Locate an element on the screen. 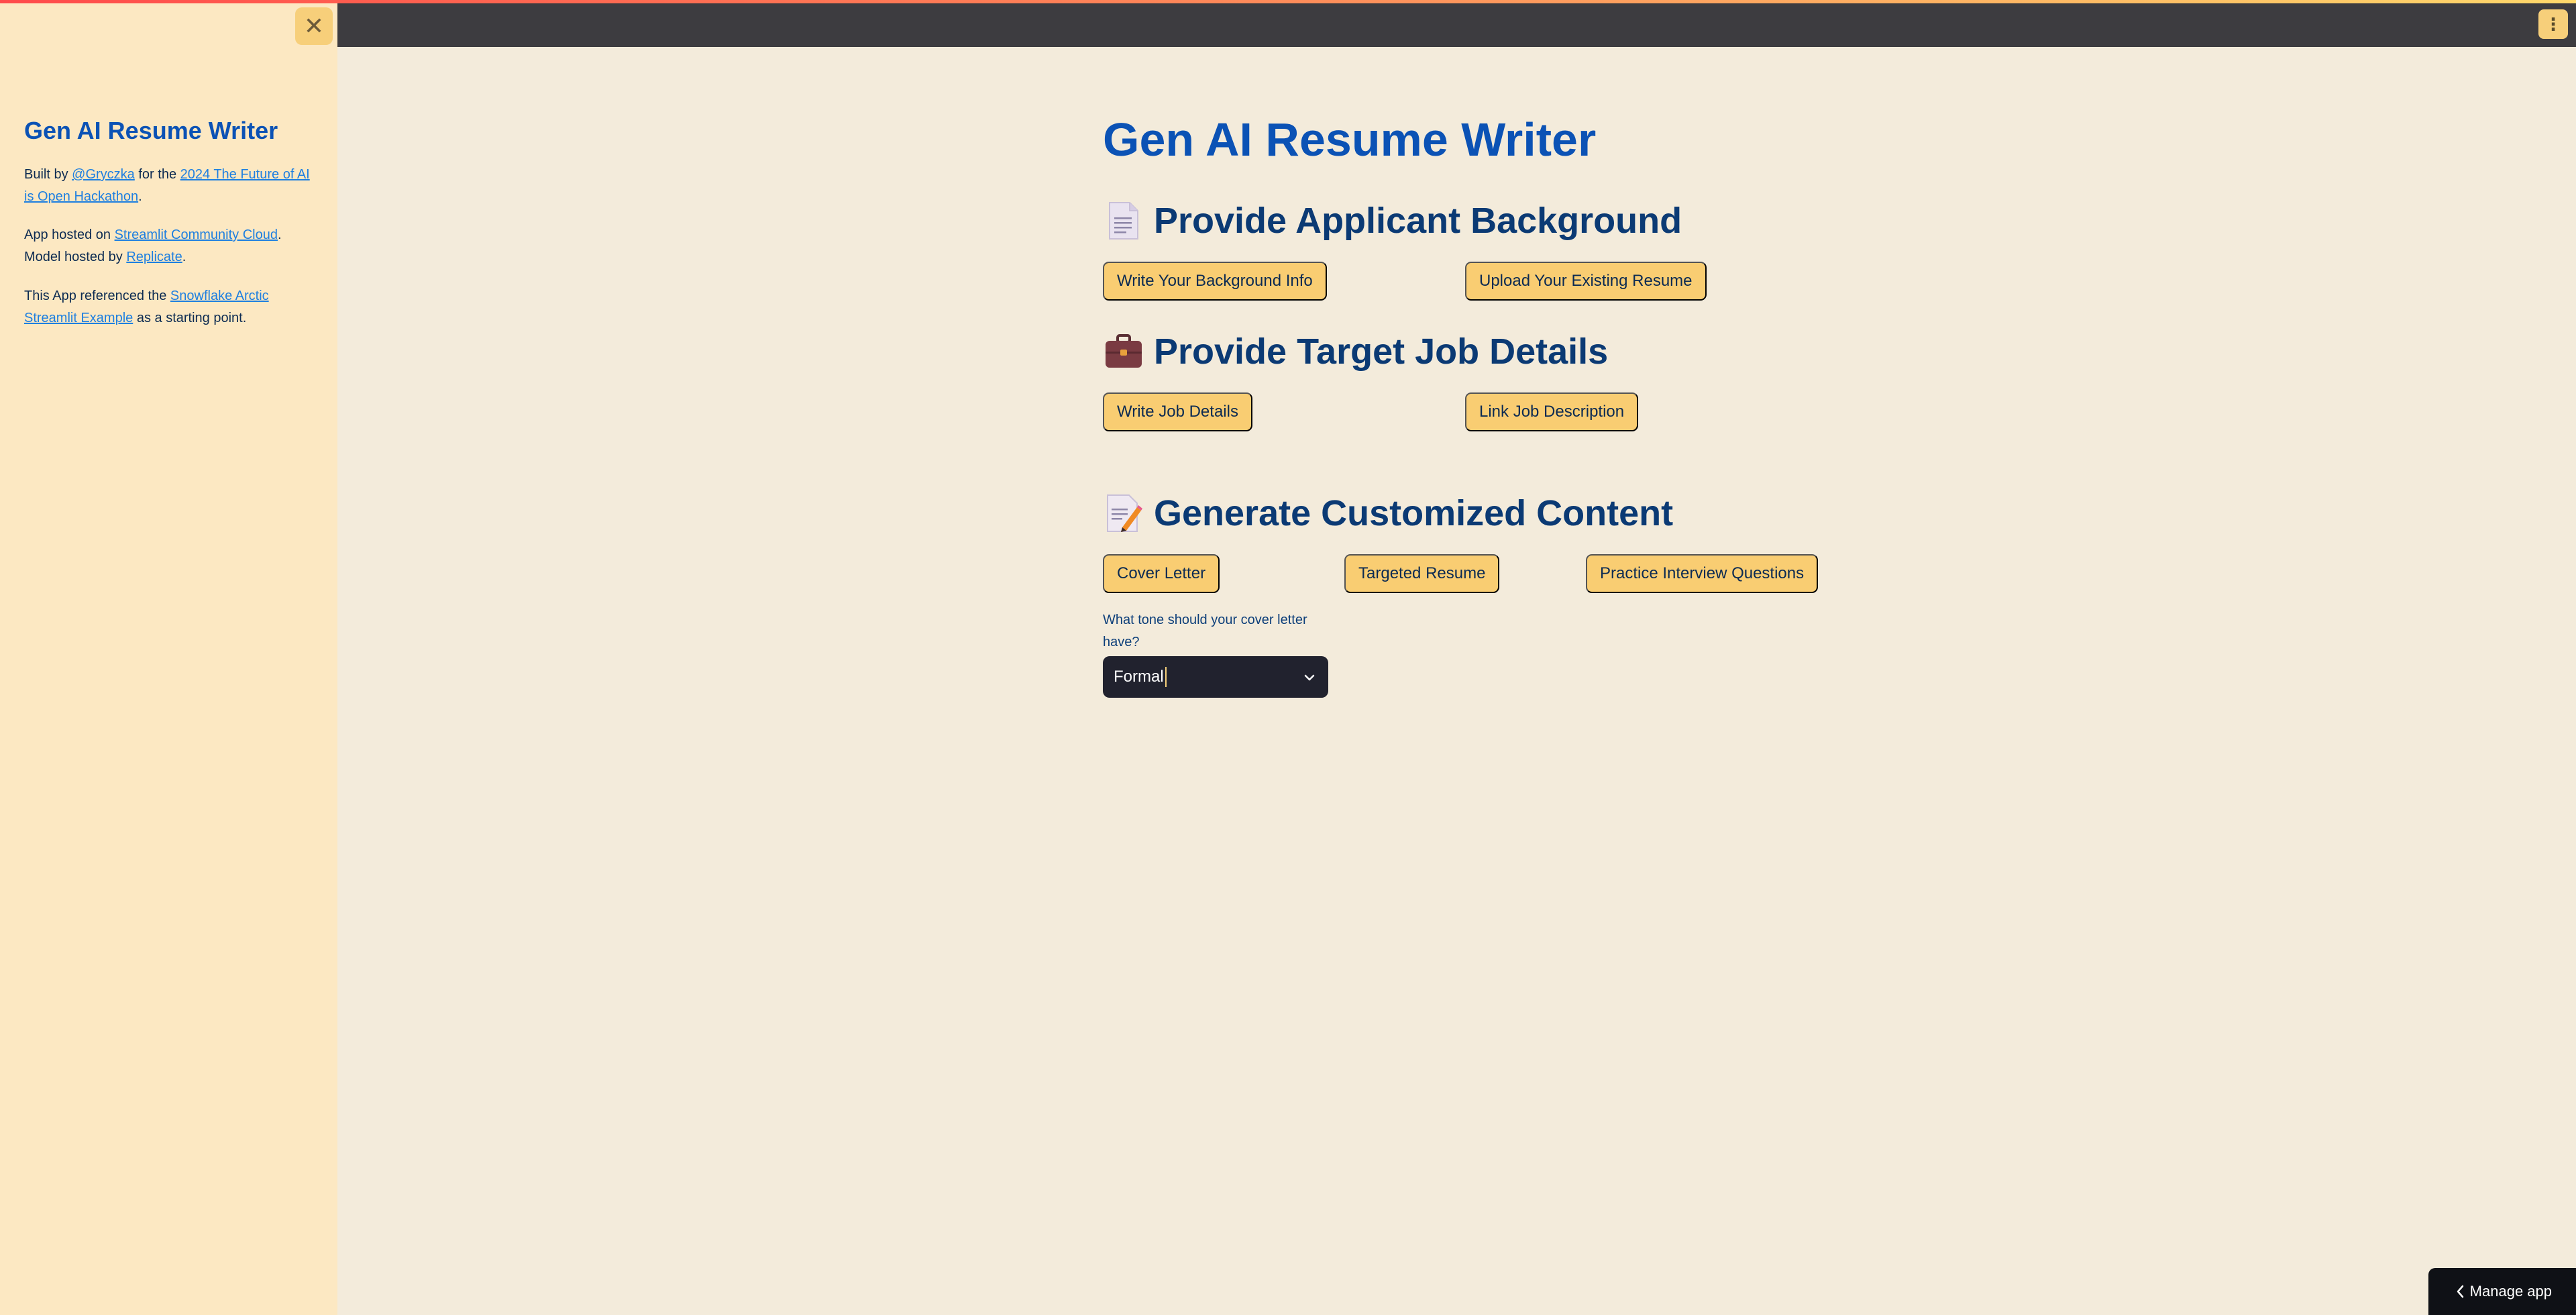  practice-interview-button: Practice Interview Questions is located at coordinates (1702, 573).